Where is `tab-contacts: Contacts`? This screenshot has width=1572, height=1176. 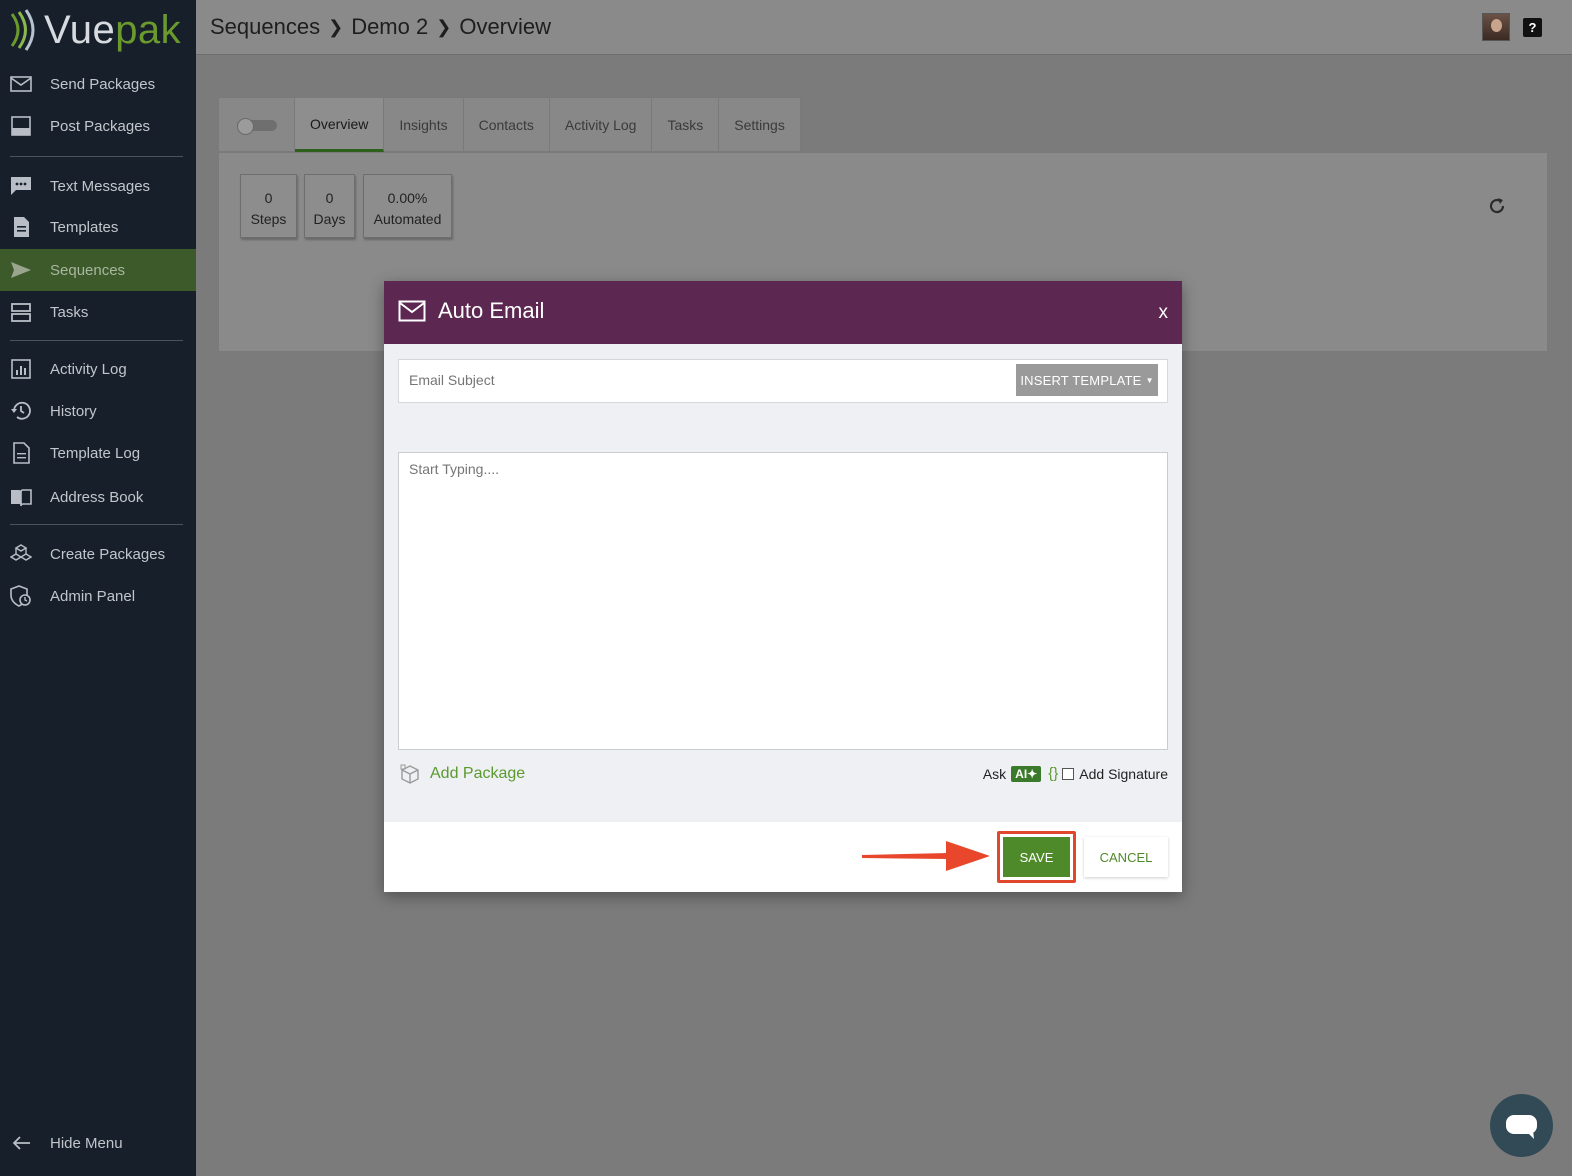
tab-contacts: Contacts is located at coordinates (507, 125).